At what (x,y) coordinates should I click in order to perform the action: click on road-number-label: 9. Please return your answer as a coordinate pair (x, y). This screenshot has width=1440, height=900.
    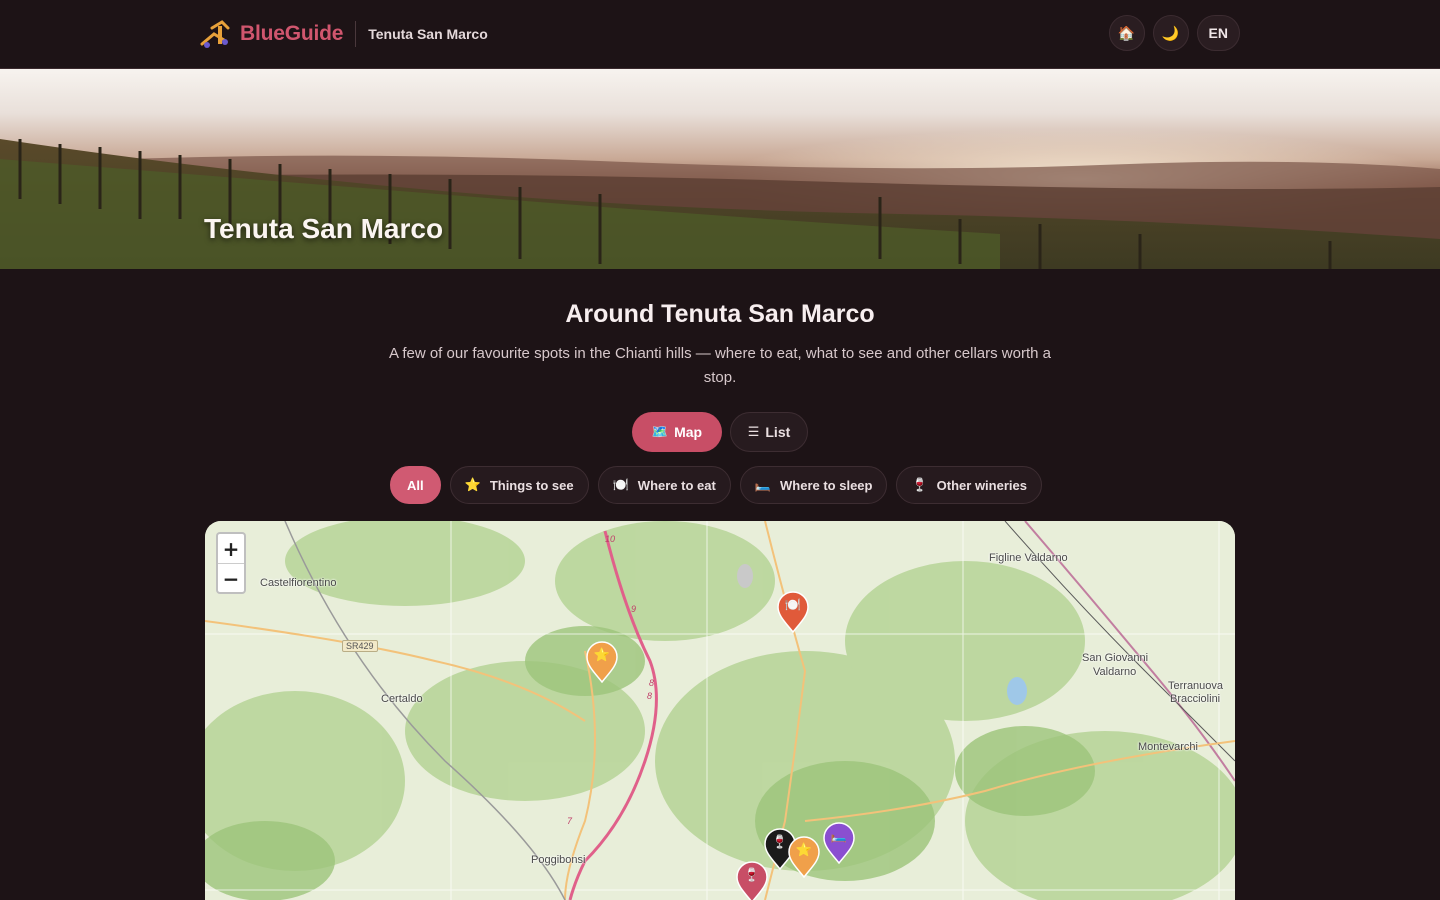
    Looking at the image, I should click on (634, 609).